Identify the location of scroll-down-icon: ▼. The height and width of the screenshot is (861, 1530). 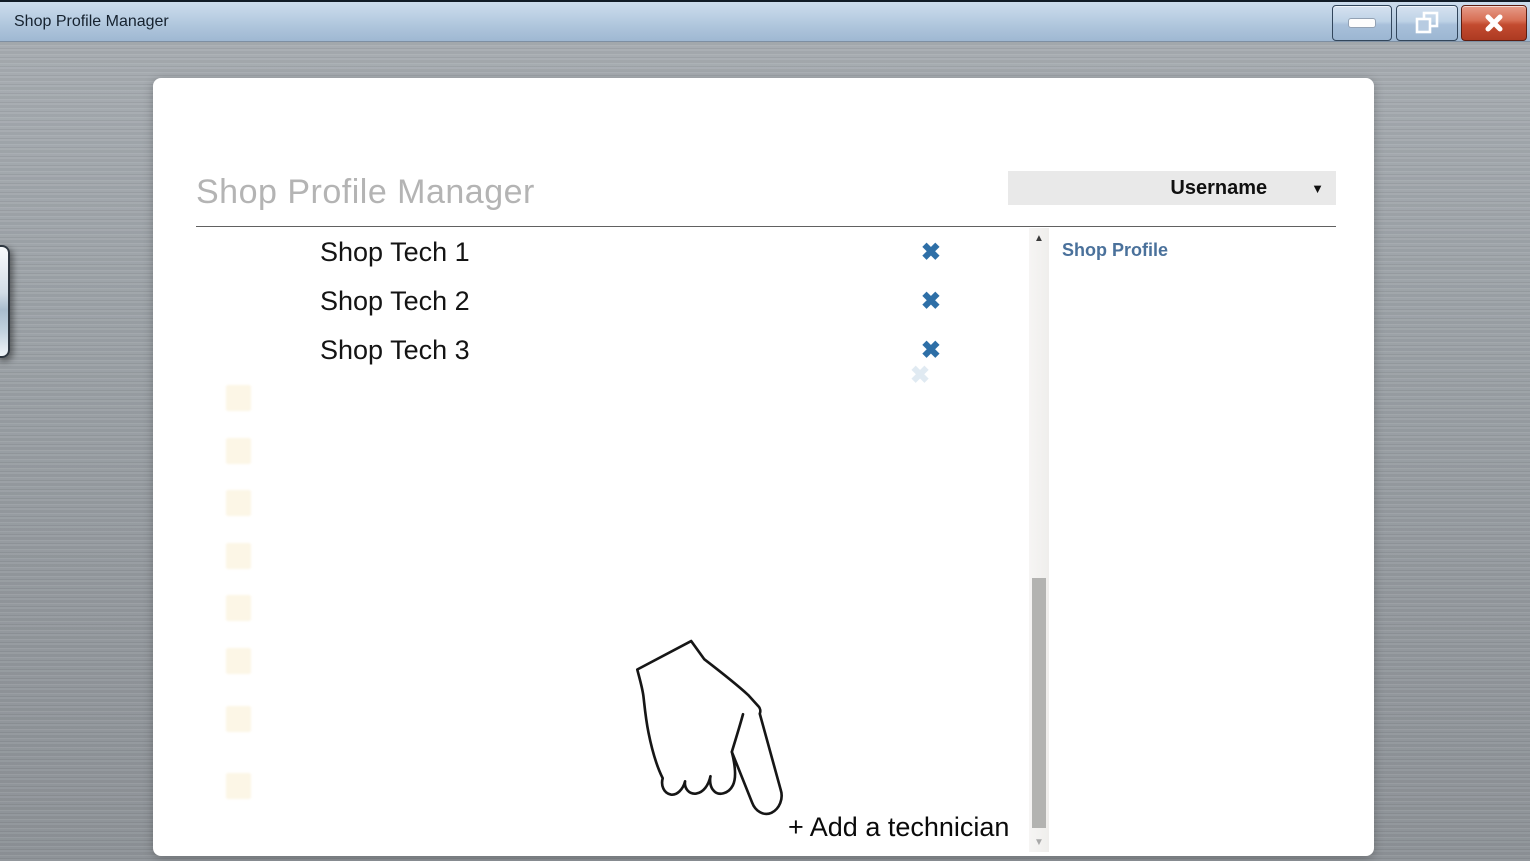
(1039, 843).